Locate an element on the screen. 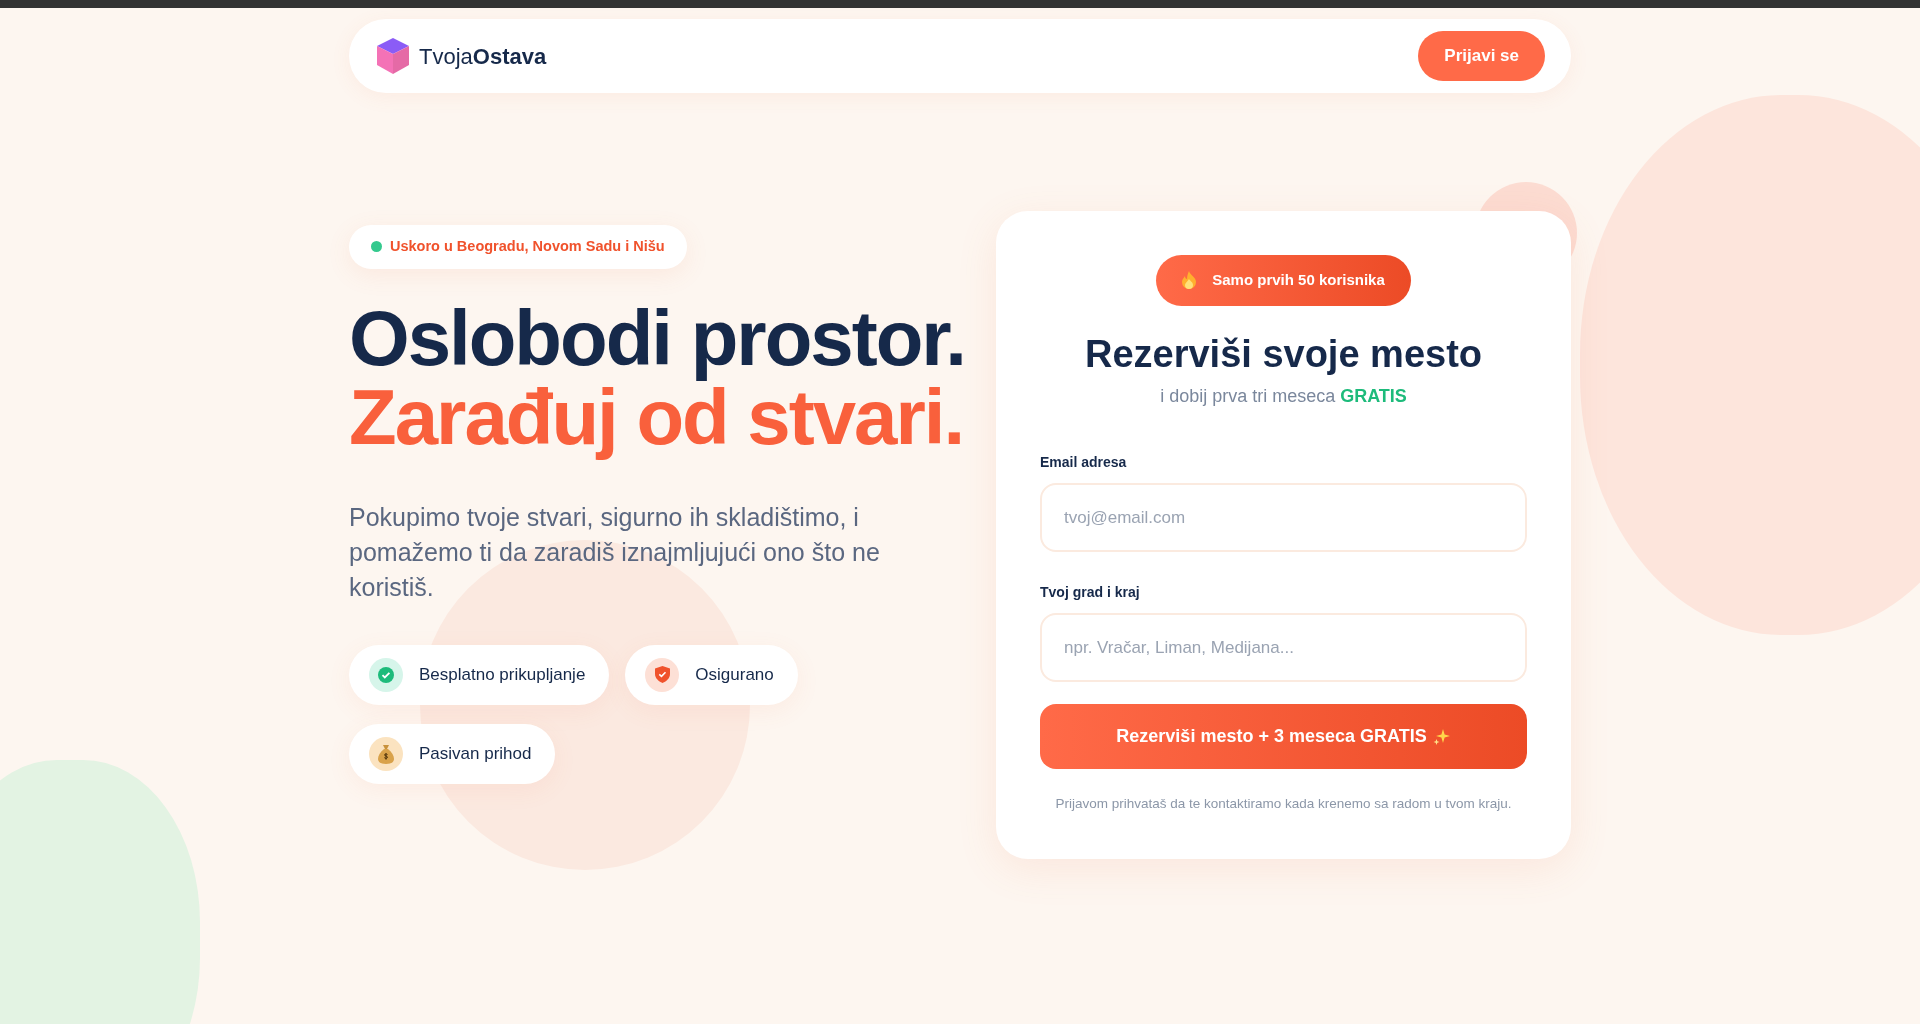  cube-logo-icon is located at coordinates (393, 56).